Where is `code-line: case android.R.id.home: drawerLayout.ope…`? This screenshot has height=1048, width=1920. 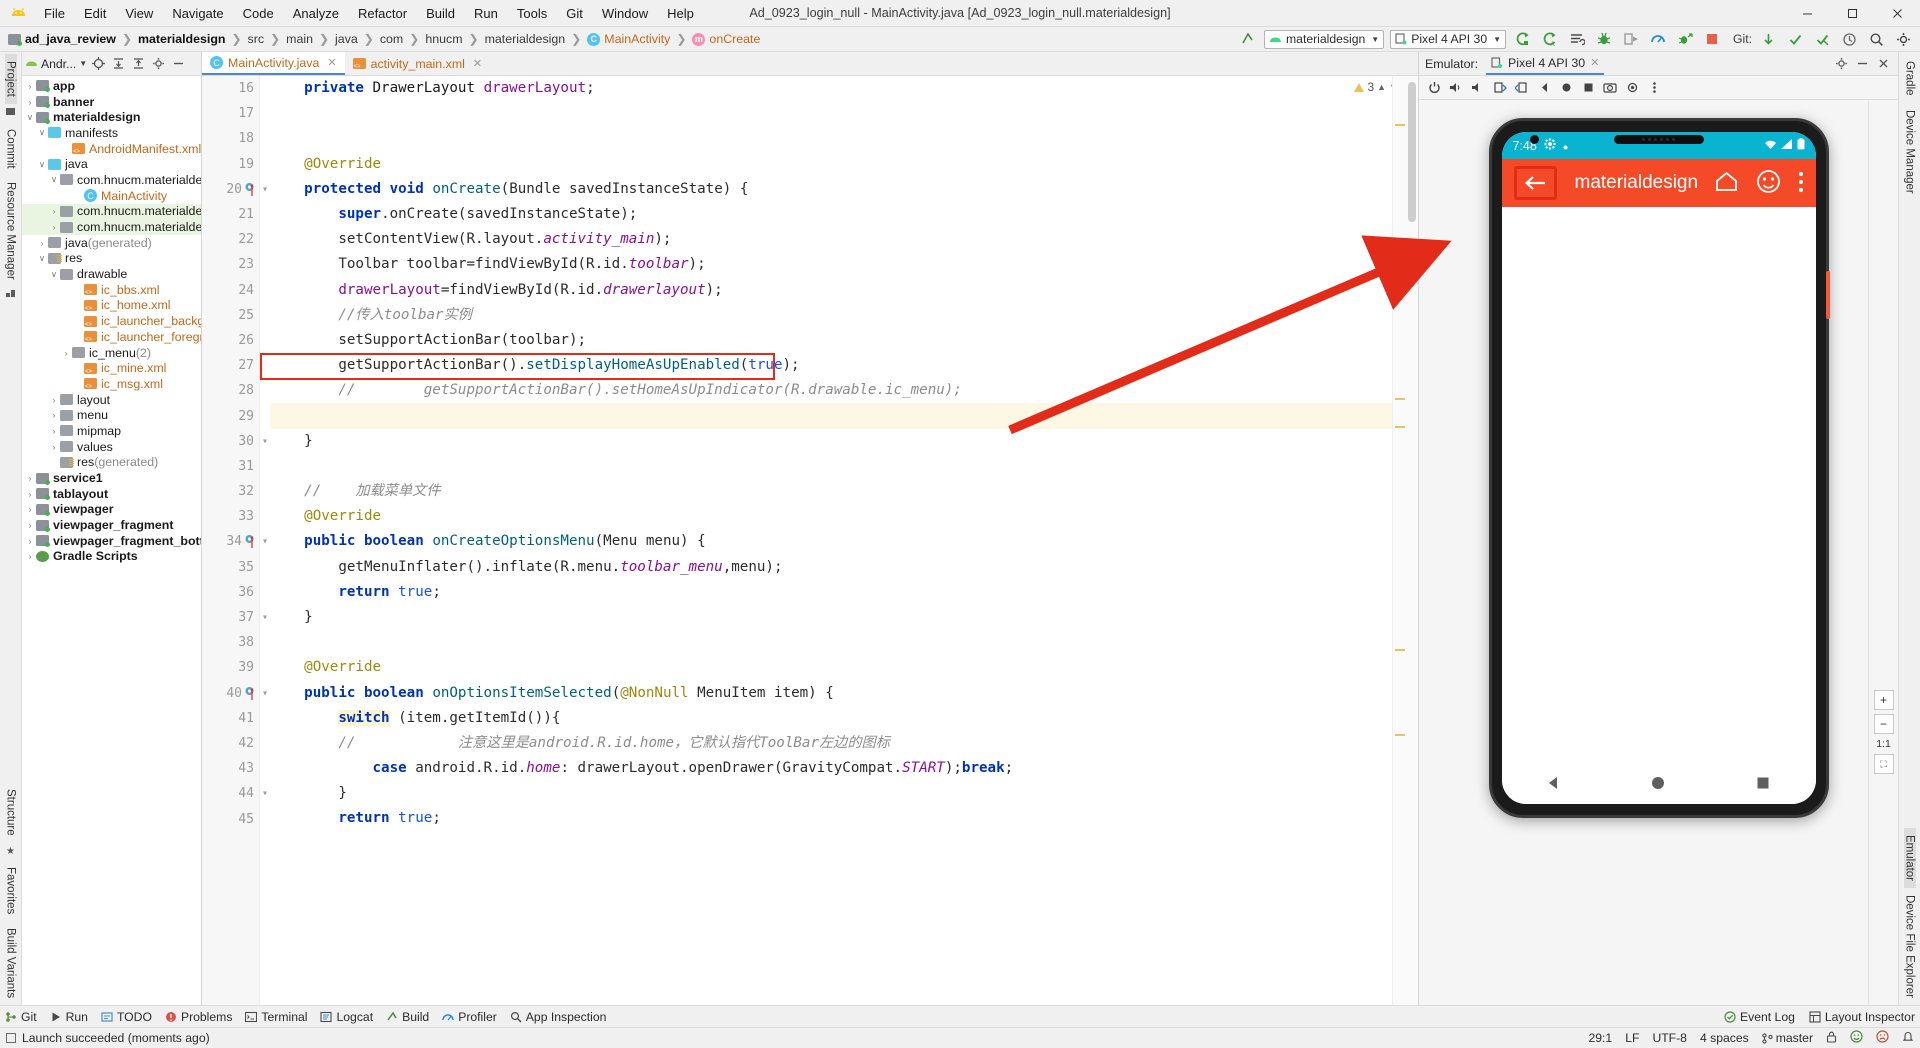
code-line: case android.R.id.home: drawerLayout.ope… is located at coordinates (831, 768).